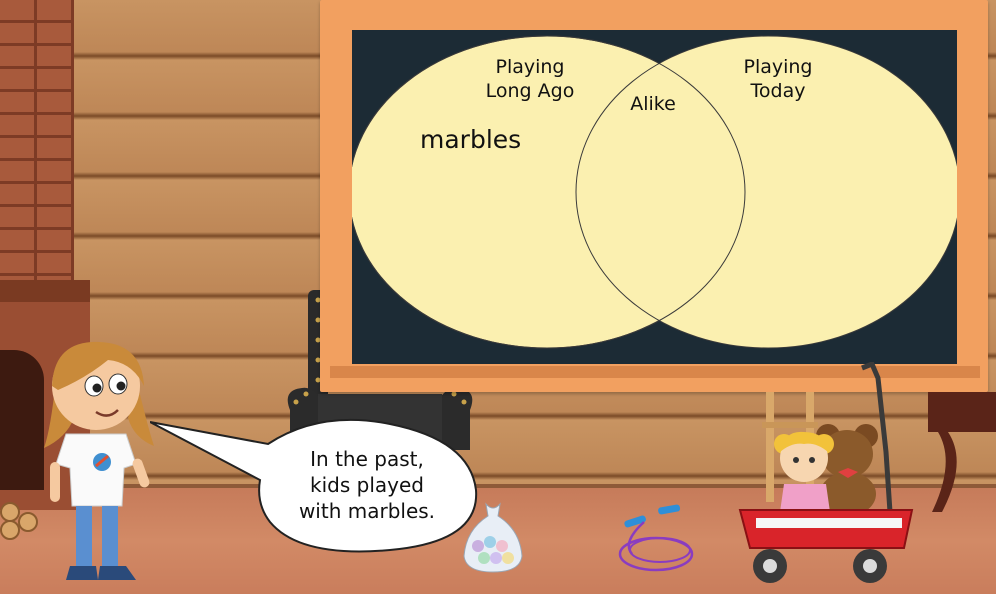  Describe the element at coordinates (493, 538) in the screenshot. I see `marbles-bag-icon` at that location.